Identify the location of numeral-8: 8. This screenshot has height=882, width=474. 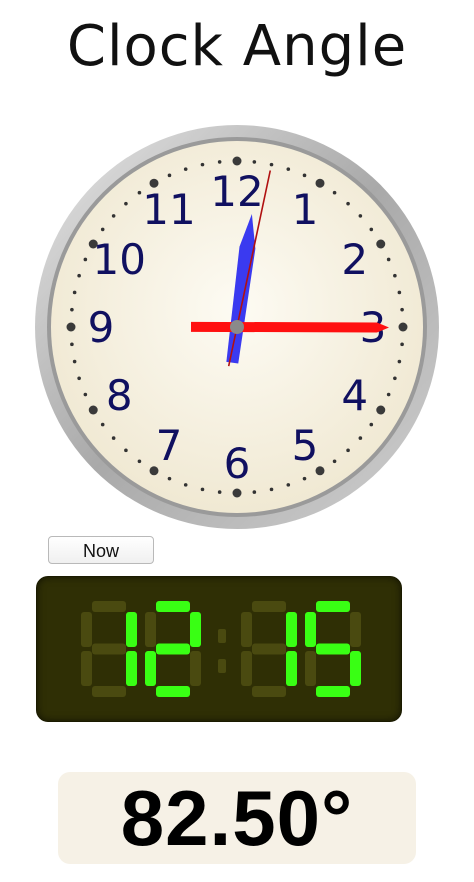
(119, 395).